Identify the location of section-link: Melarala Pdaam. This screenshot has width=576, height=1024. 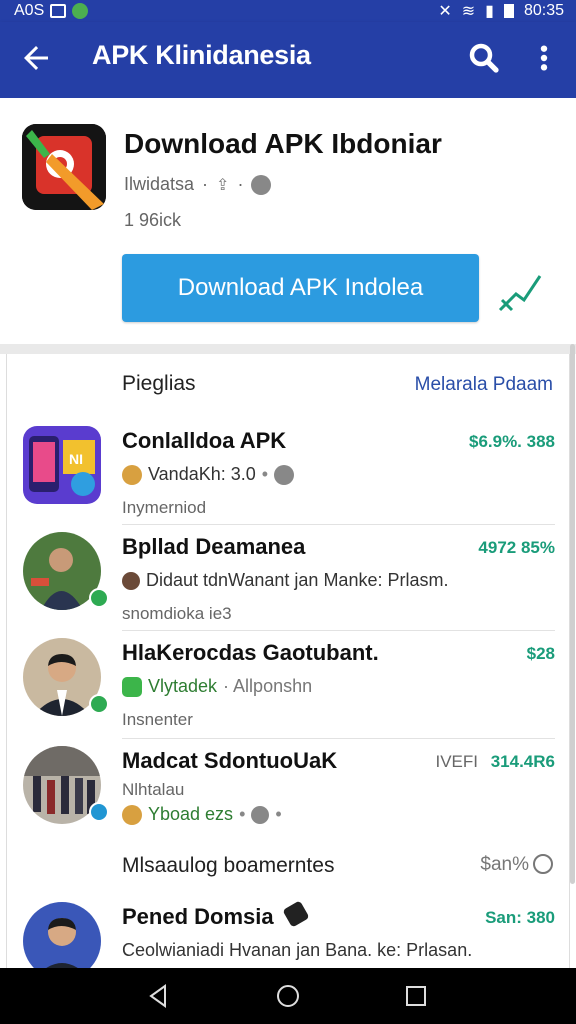
(484, 385).